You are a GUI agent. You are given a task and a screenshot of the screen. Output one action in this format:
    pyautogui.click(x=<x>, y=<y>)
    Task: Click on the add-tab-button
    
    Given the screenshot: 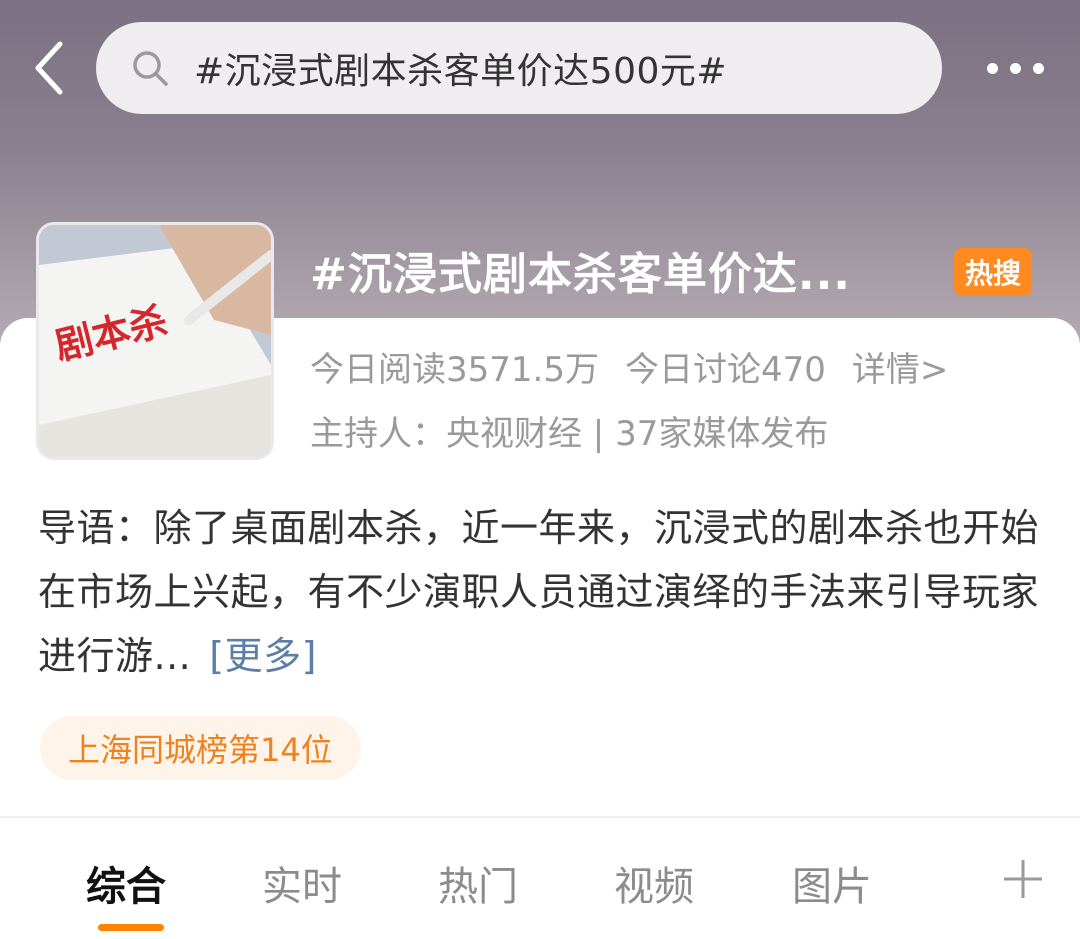 What is the action you would take?
    pyautogui.click(x=1023, y=879)
    